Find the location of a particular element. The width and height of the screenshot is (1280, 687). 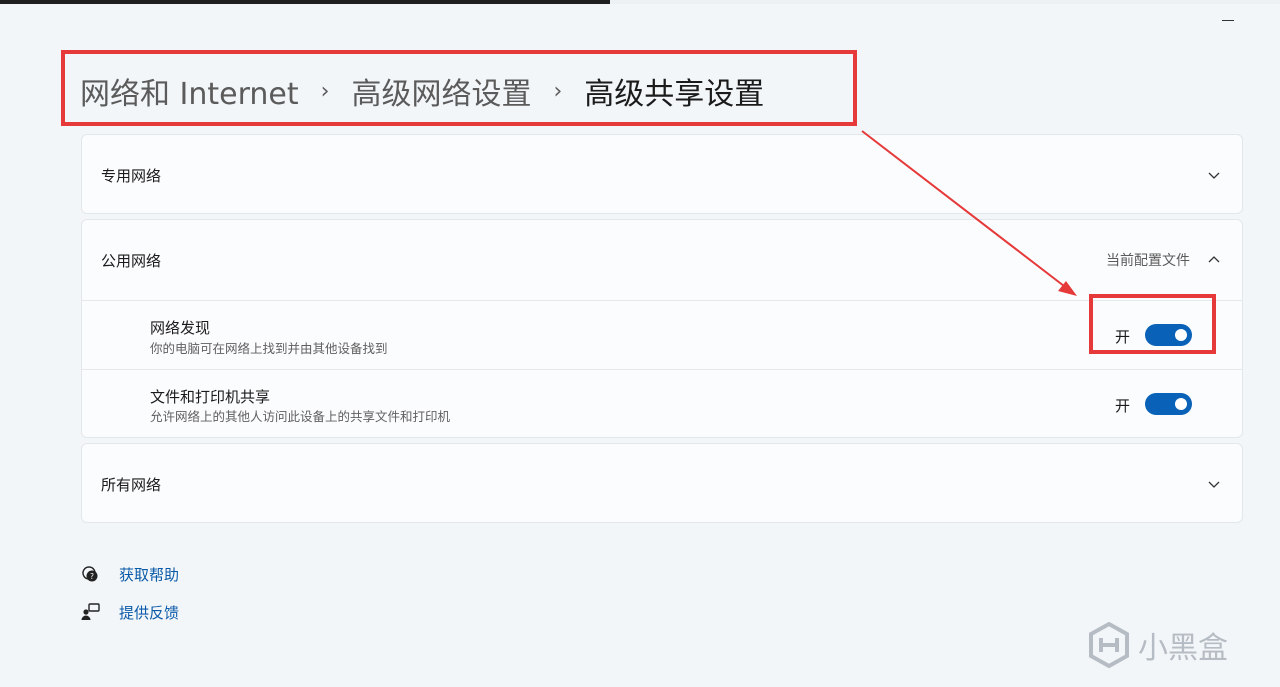

file-printer-sharing-row: 文件和打印机共享 允许网络上的其他人访问此设备上的共享文件和打印机 开 is located at coordinates (662, 404).